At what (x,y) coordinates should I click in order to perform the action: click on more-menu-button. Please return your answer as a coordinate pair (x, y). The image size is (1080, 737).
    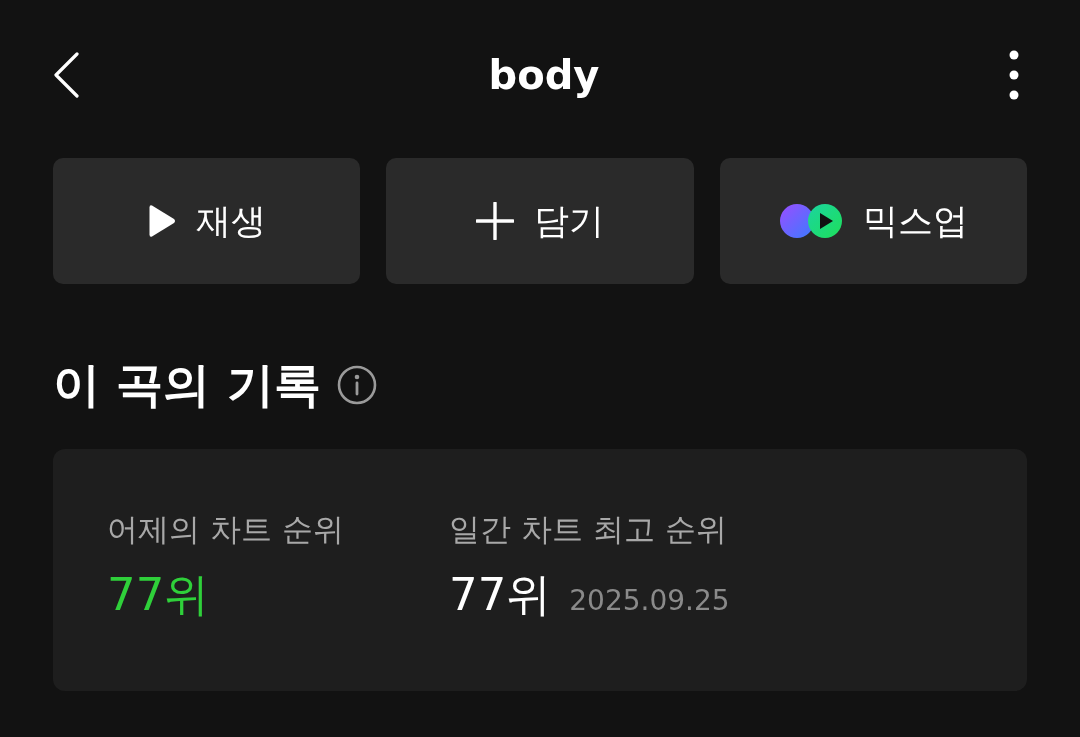
    Looking at the image, I should click on (1014, 75).